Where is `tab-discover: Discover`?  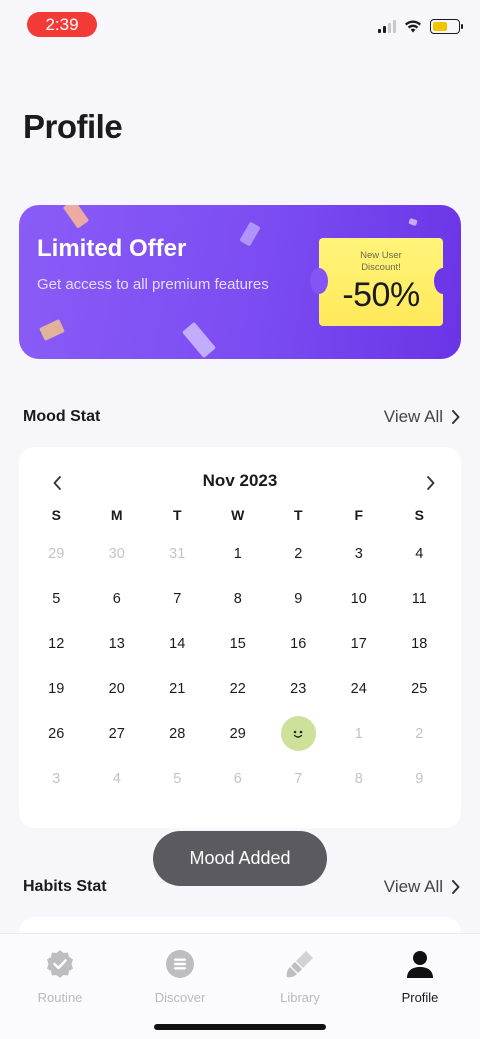
tab-discover: Discover is located at coordinates (180, 975).